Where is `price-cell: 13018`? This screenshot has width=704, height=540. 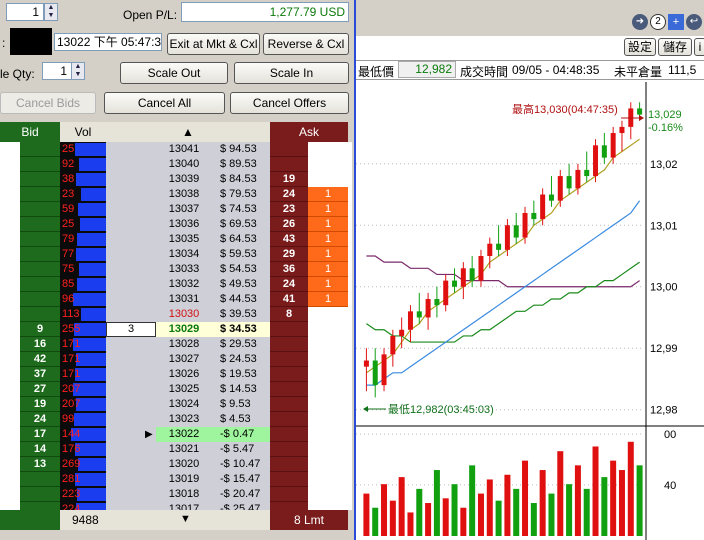
price-cell: 13018 is located at coordinates (184, 494).